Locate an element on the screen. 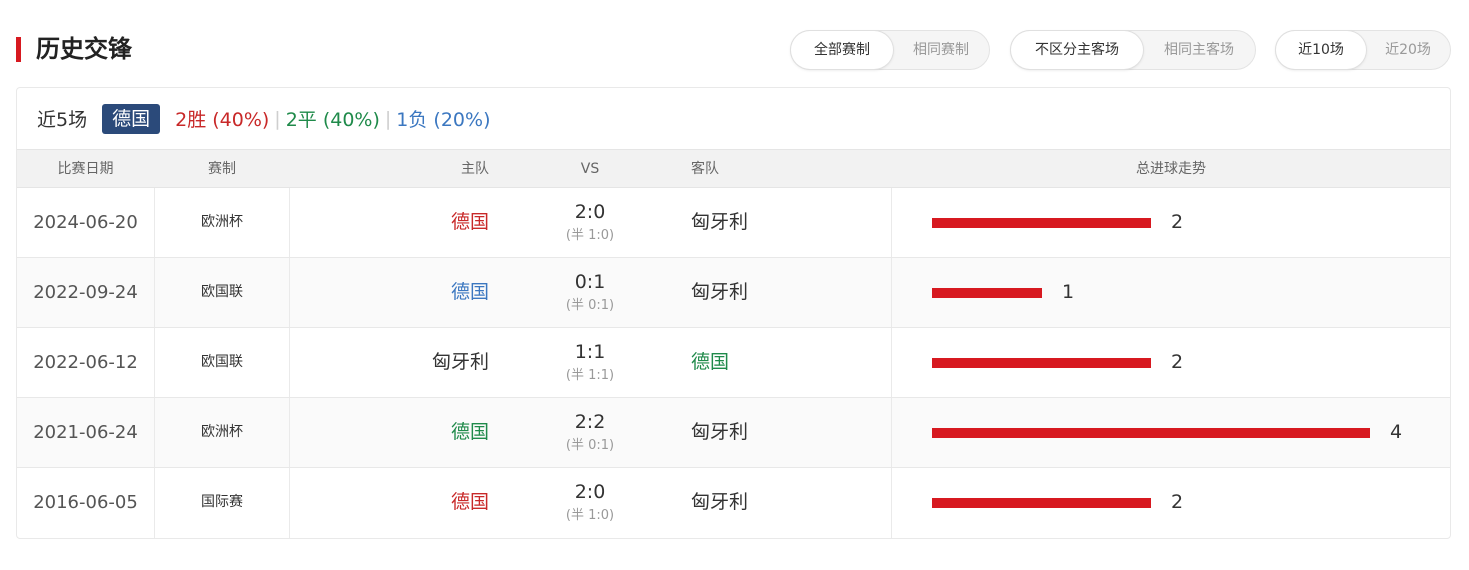 The height and width of the screenshot is (570, 1469). competition-filter: 全部赛制 相同赛制 is located at coordinates (890, 50).